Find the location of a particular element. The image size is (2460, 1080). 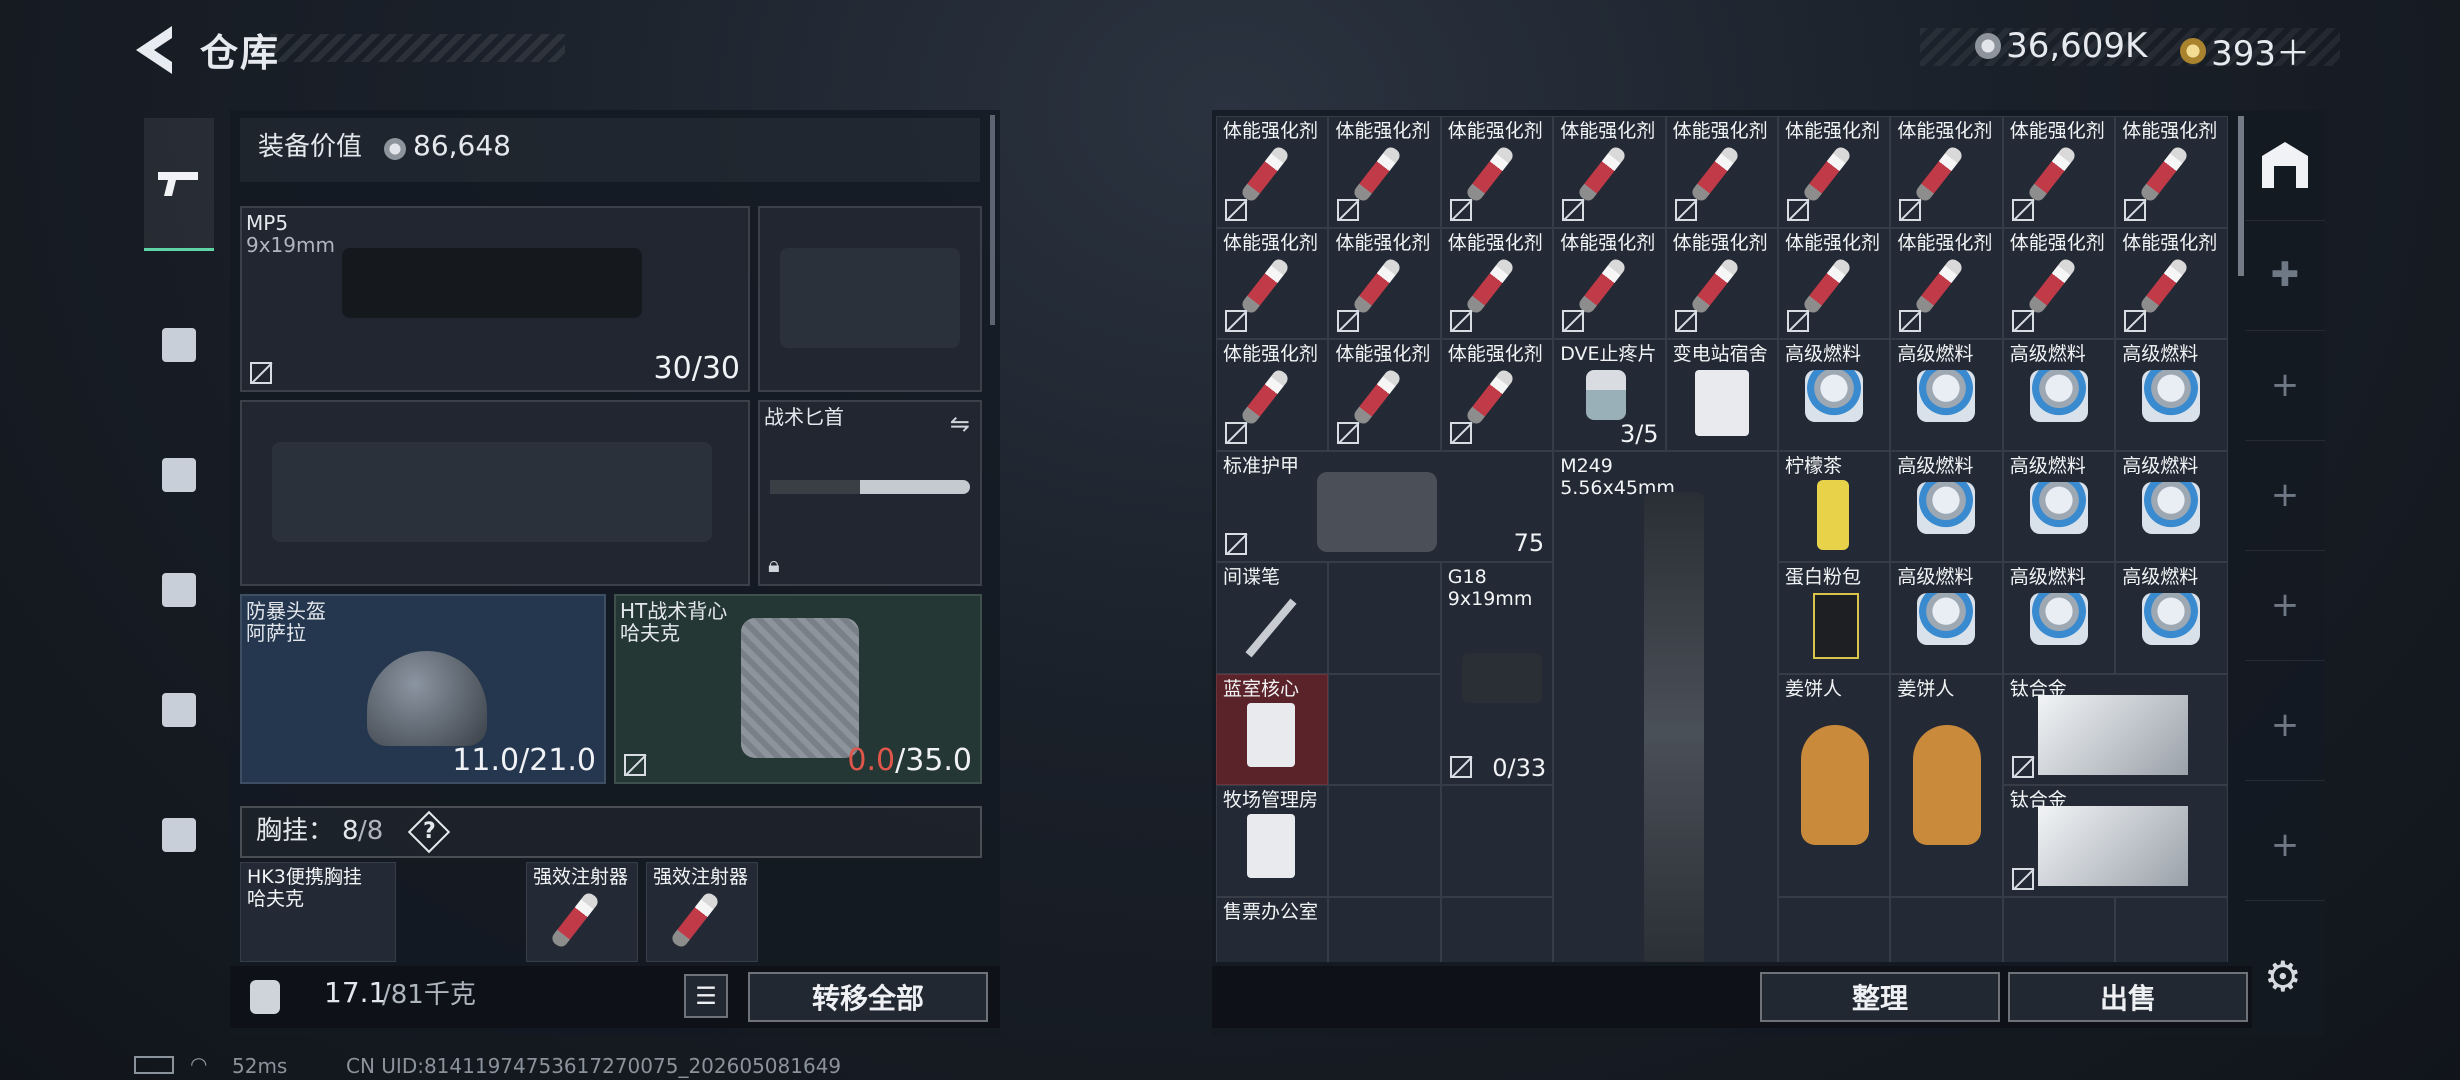

stash-tab-add-5: + is located at coordinates (2285, 845).